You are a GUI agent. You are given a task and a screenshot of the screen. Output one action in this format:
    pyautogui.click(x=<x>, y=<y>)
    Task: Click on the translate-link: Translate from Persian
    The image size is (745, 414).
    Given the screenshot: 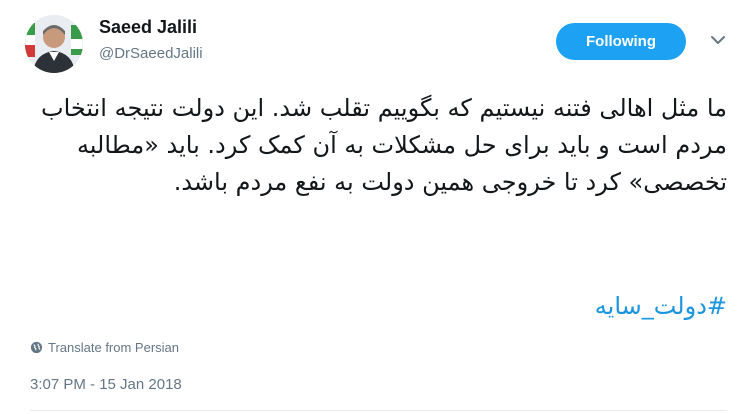 What is the action you would take?
    pyautogui.click(x=104, y=347)
    